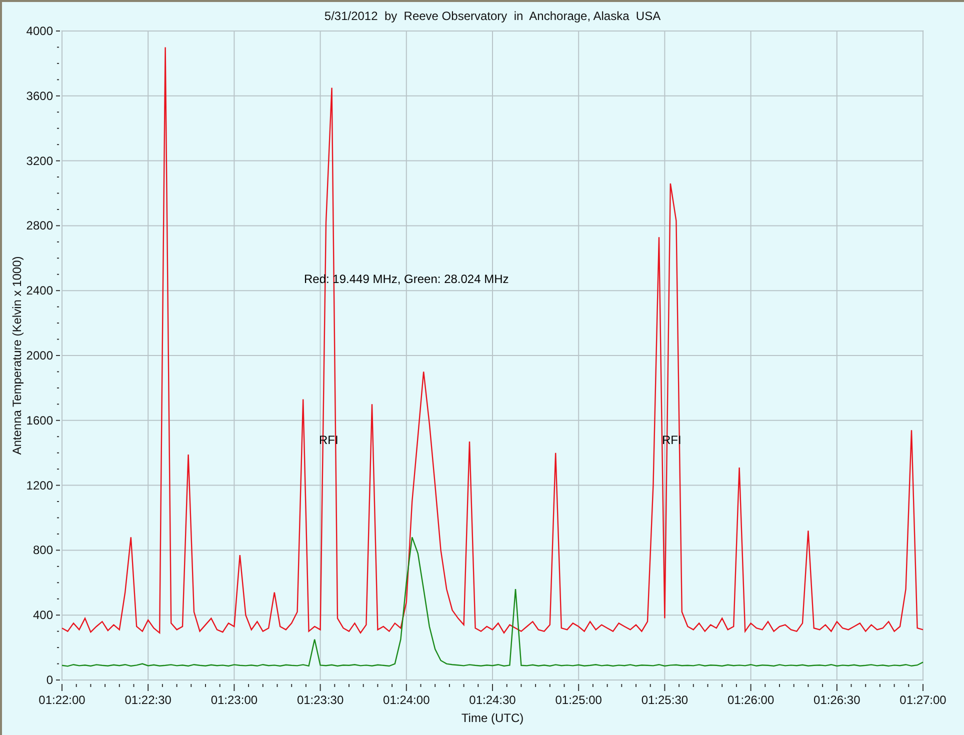 The height and width of the screenshot is (735, 964). I want to click on tick-label: 3600, so click(39, 95).